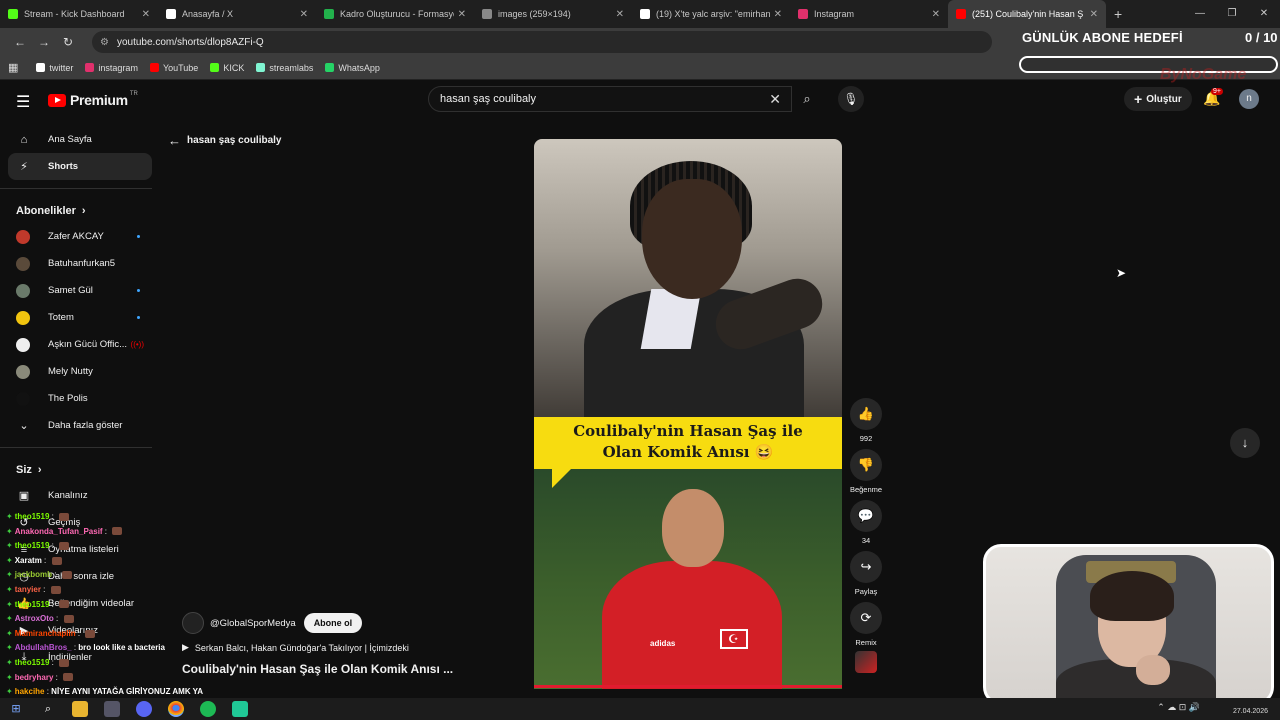 This screenshot has height=720, width=1280. Describe the element at coordinates (80, 371) in the screenshot. I see `subscription-item: Mely Nutty` at that location.